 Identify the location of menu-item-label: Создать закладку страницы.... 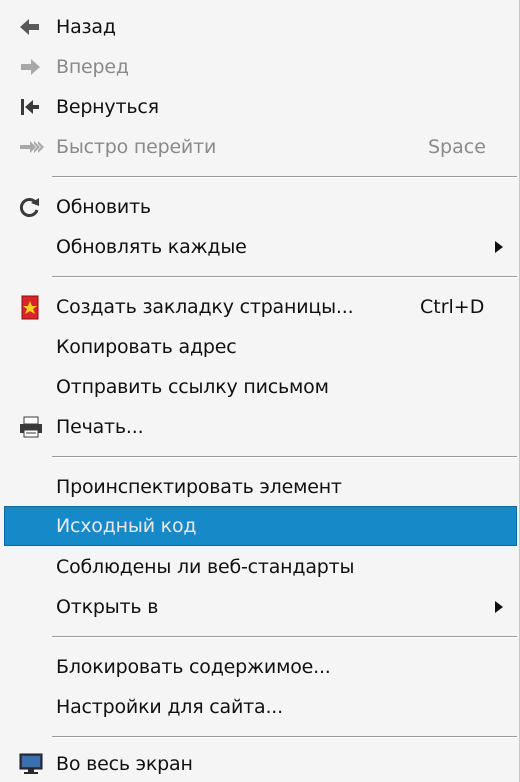
(205, 307).